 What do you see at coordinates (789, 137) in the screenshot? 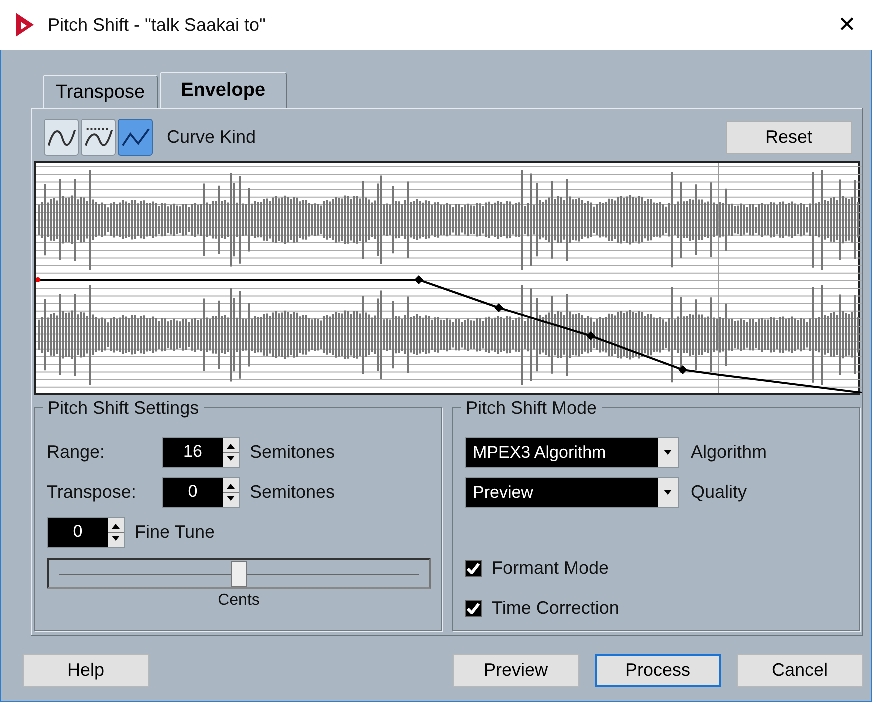
I see `reset-button: Reset` at bounding box center [789, 137].